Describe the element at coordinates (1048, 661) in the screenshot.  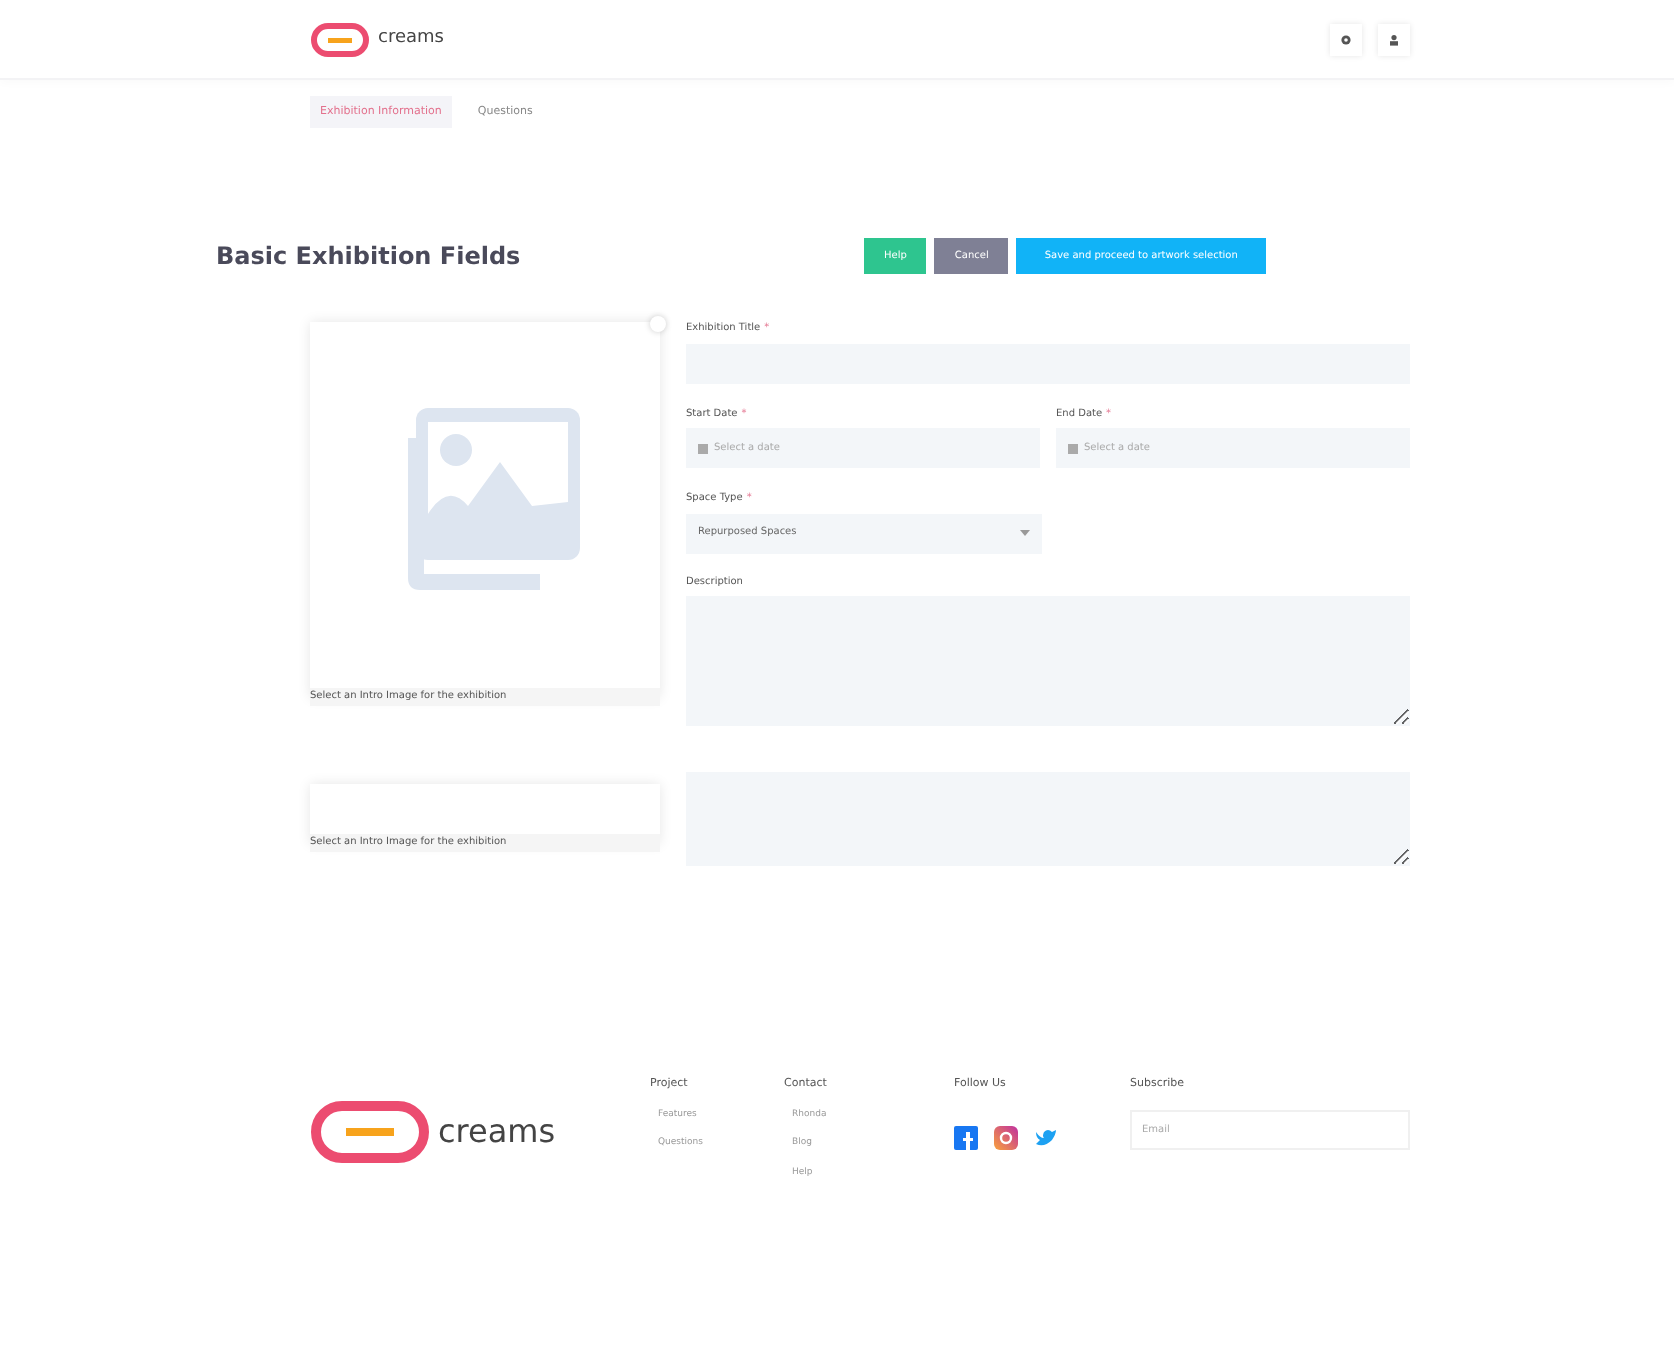
I see `description-field` at that location.